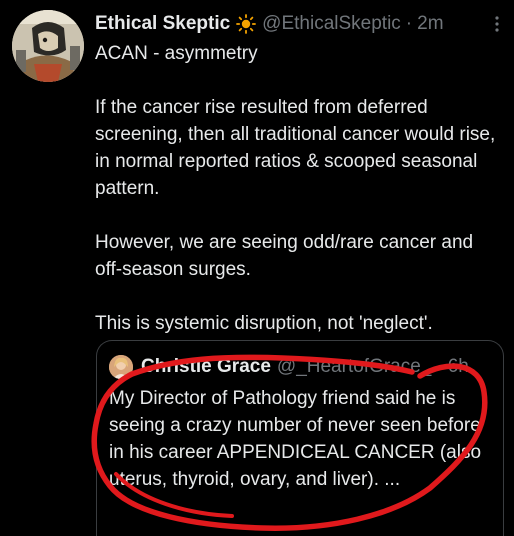 The width and height of the screenshot is (514, 536). Describe the element at coordinates (121, 367) in the screenshot. I see `quoted-avatar` at that location.